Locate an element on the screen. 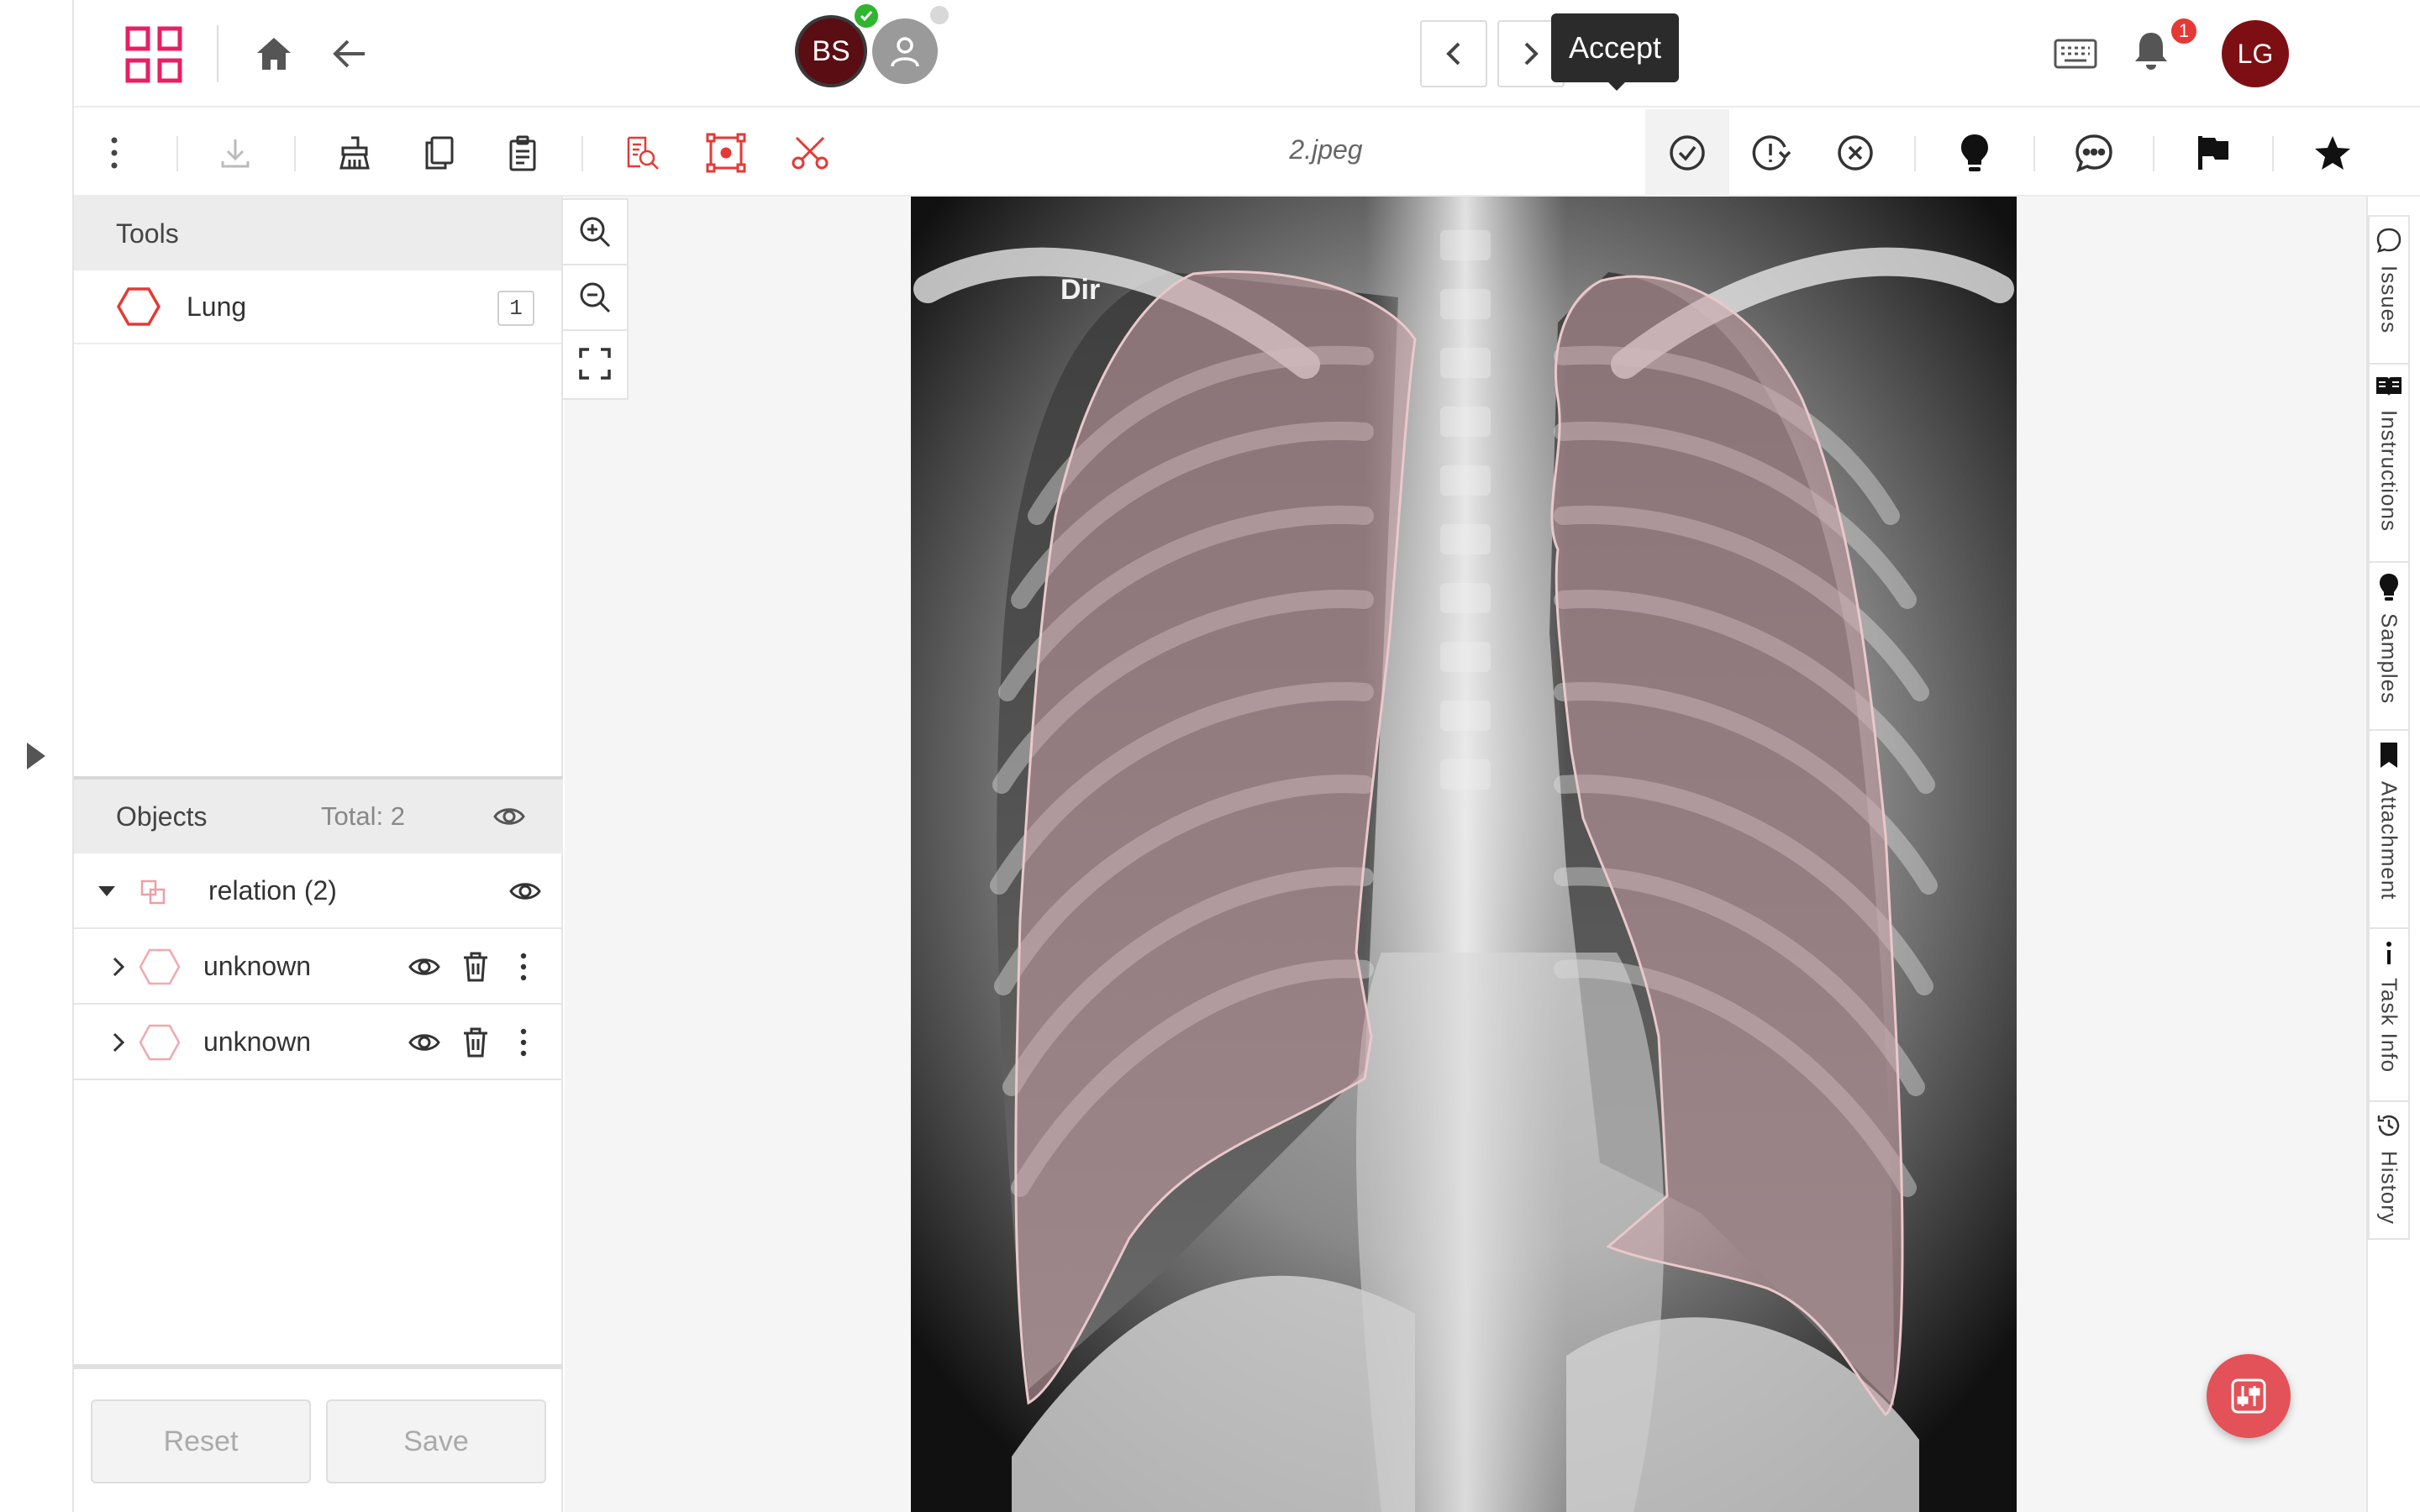 Image resolution: width=2420 pixels, height=1512 pixels. relation-label: relation (2) is located at coordinates (272, 890).